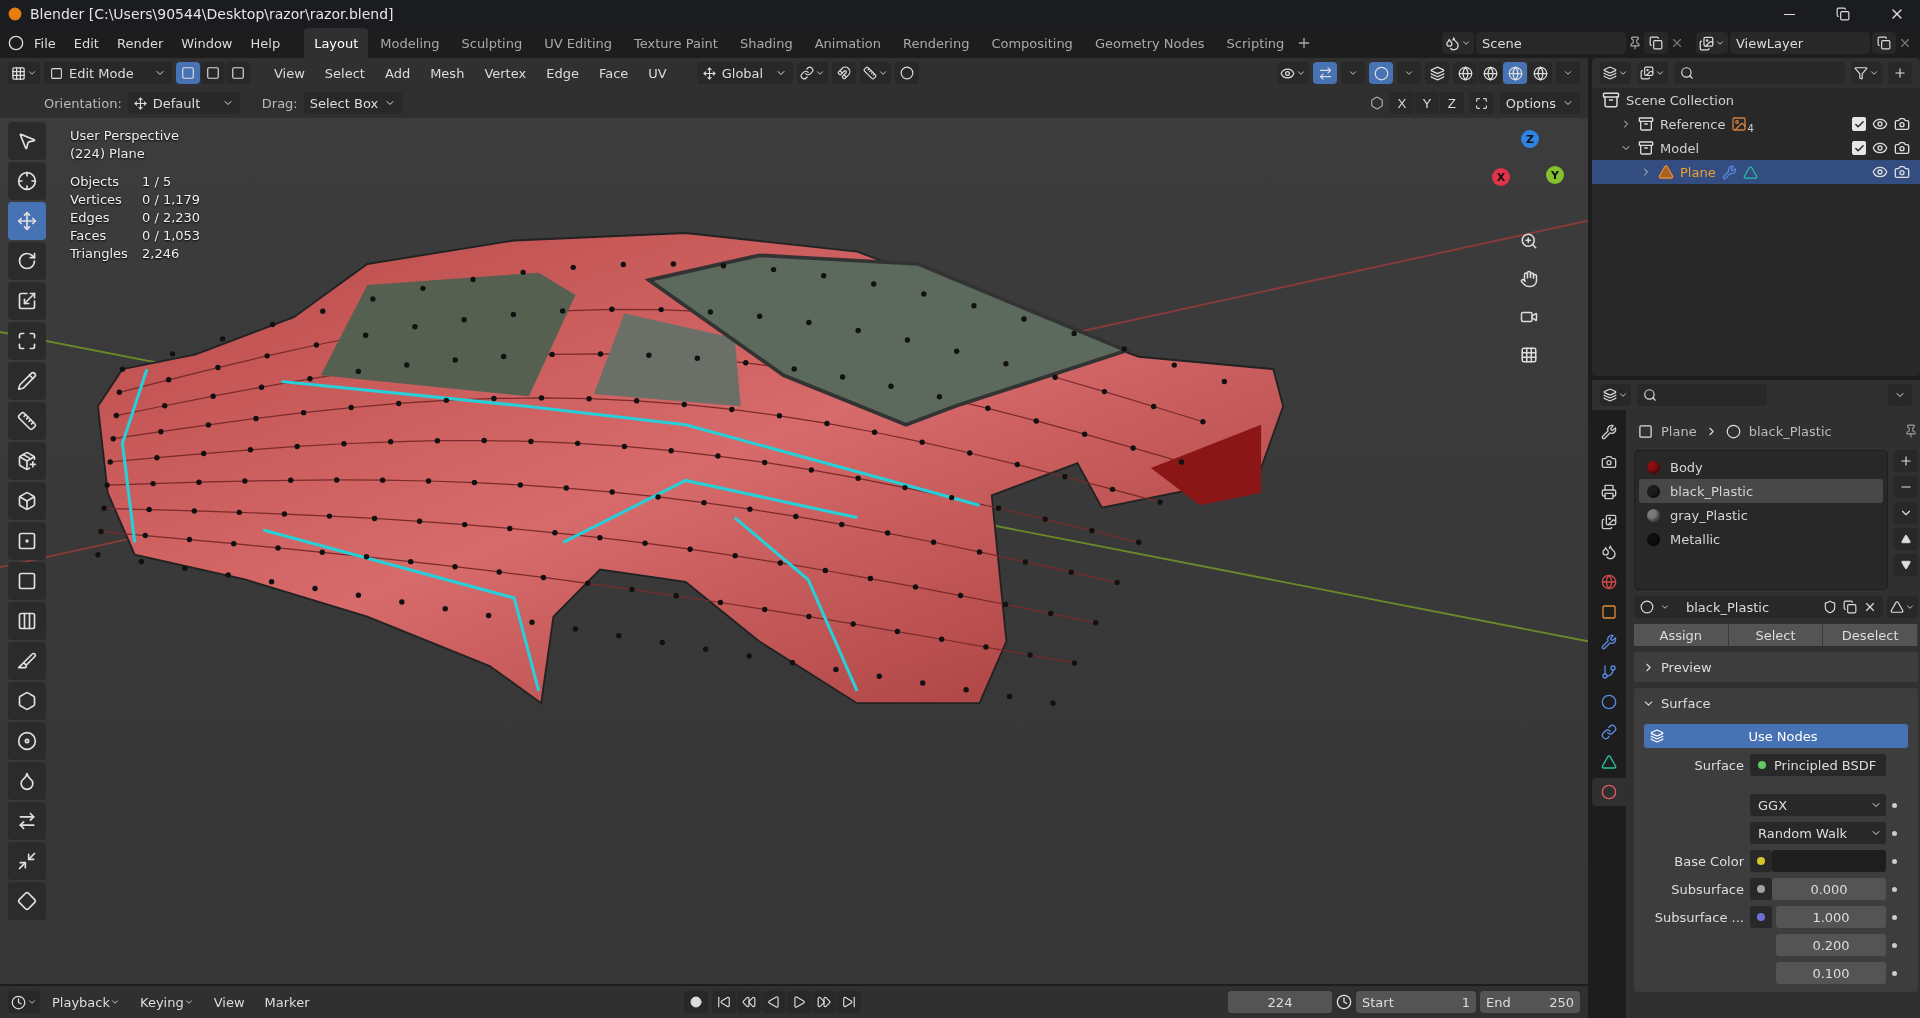 This screenshot has width=1920, height=1018. Describe the element at coordinates (1761, 491) in the screenshot. I see `material-slot: black_Plastic` at that location.